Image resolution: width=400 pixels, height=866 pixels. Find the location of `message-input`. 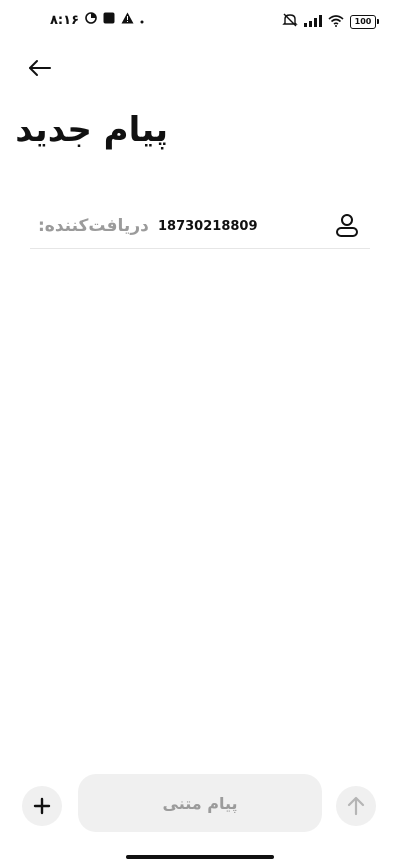

message-input is located at coordinates (200, 803).